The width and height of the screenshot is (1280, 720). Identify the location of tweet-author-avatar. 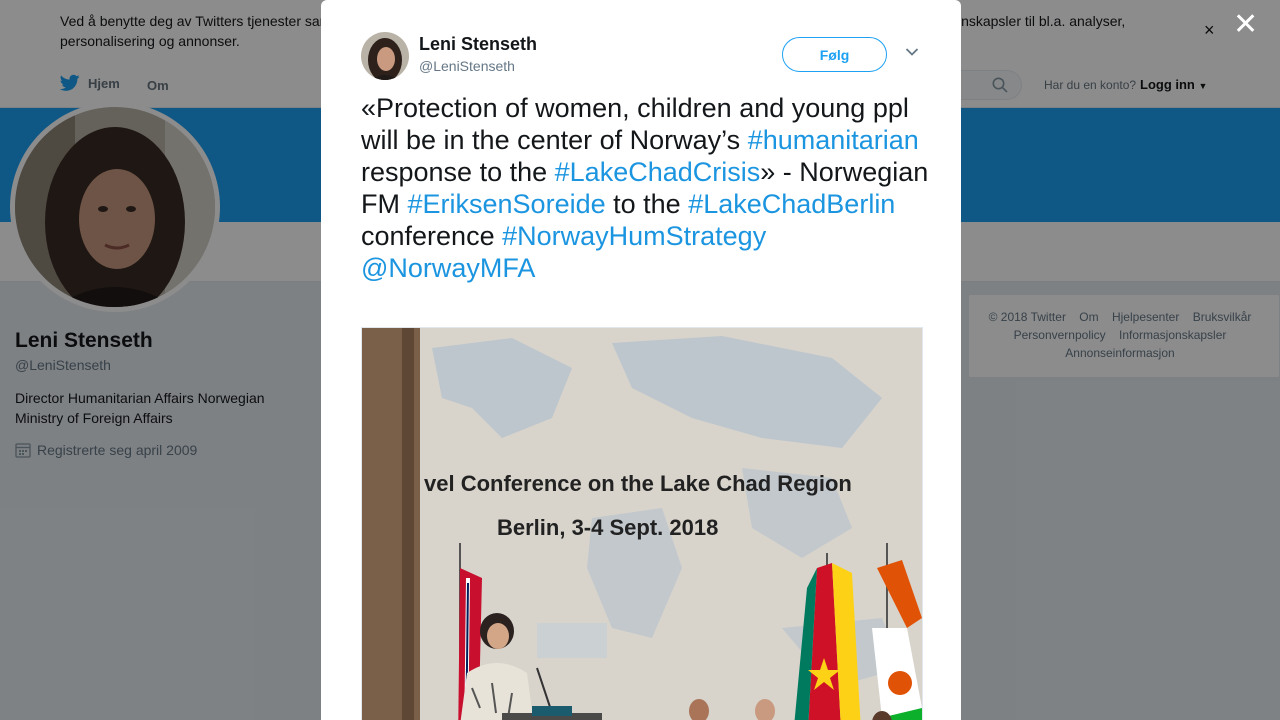
(385, 56).